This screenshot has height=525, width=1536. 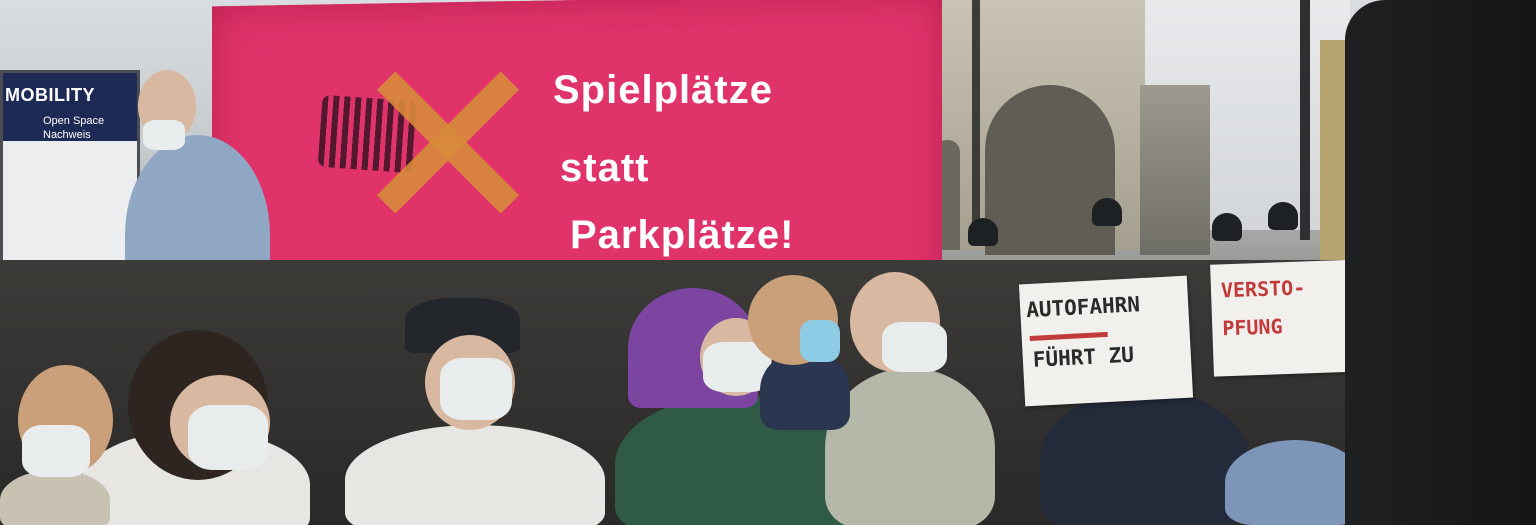 What do you see at coordinates (663, 90) in the screenshot?
I see `banner-text-line-1: Spielplätze` at bounding box center [663, 90].